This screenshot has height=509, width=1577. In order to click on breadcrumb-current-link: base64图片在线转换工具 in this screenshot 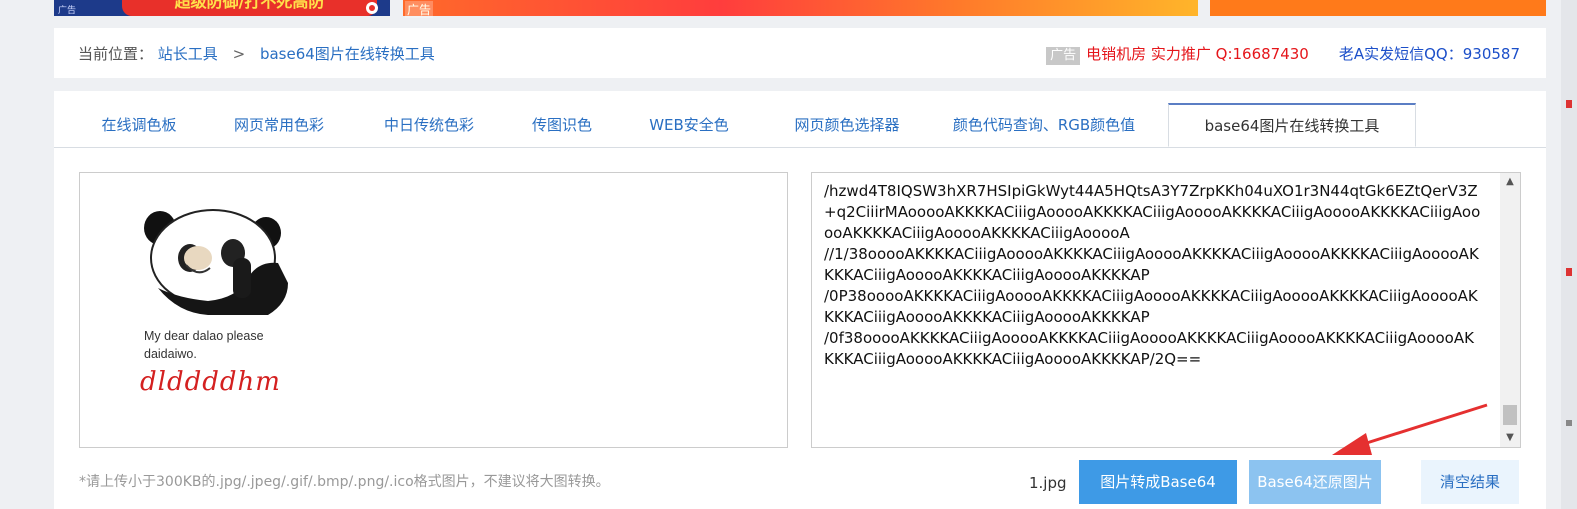, I will do `click(347, 54)`.